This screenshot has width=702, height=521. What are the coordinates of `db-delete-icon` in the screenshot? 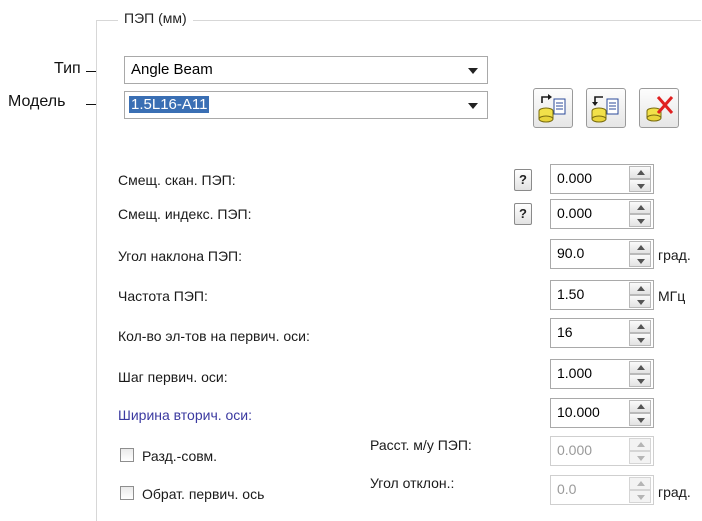 It's located at (660, 109).